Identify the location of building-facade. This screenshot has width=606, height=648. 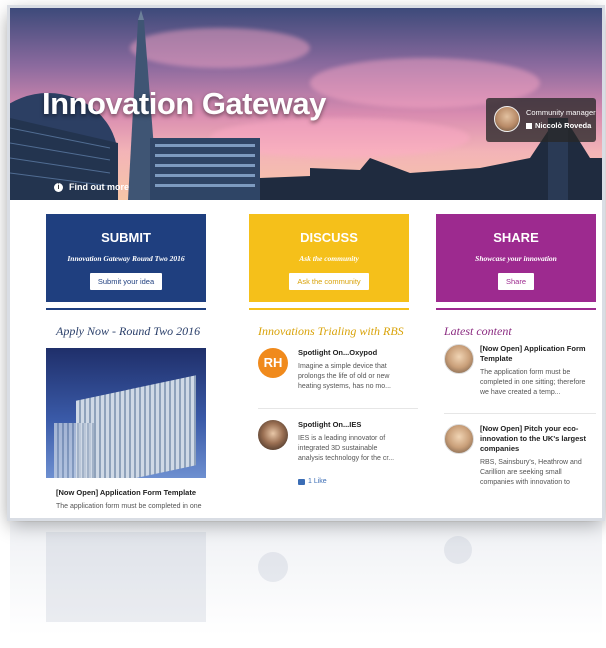
(136, 426).